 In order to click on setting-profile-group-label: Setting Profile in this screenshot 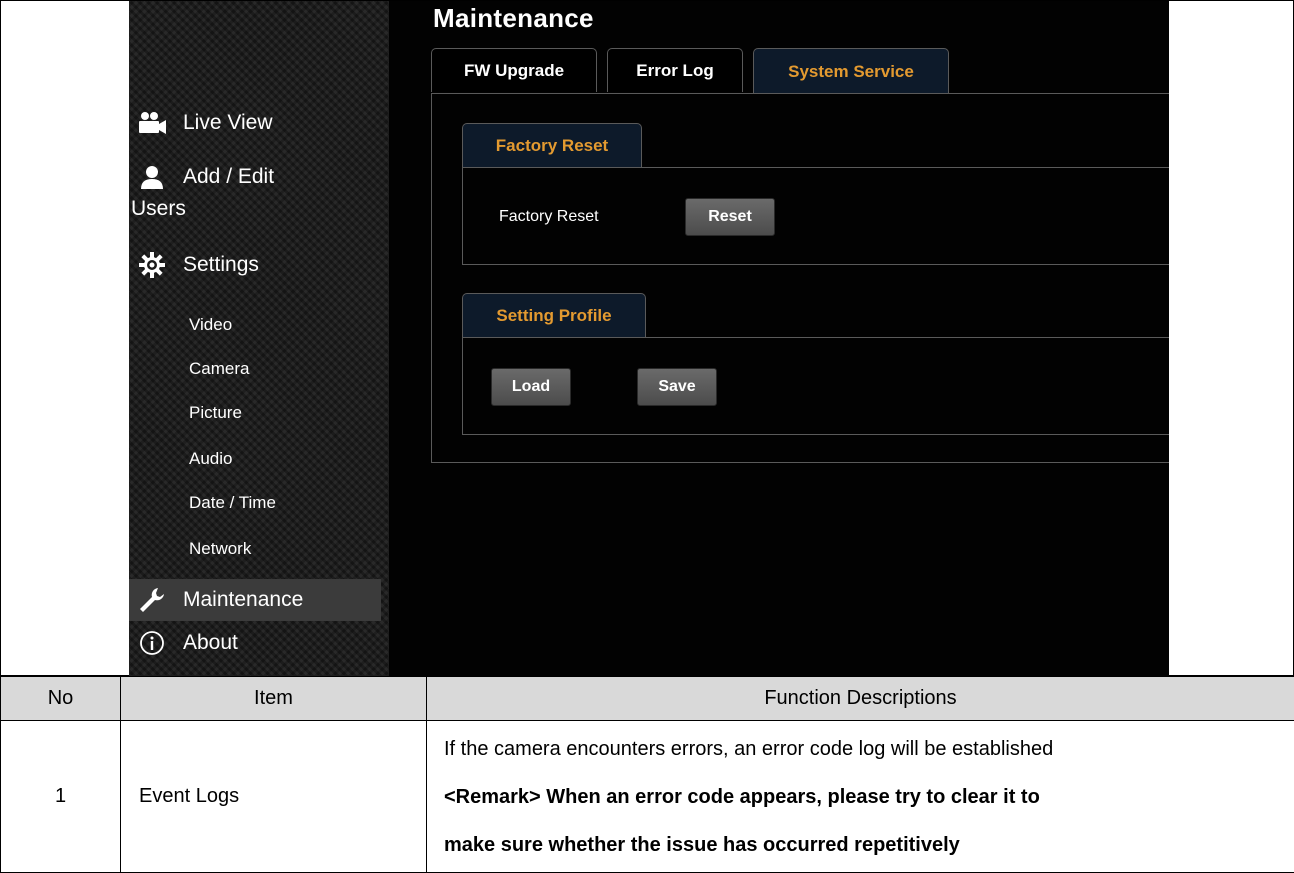, I will do `click(554, 315)`.